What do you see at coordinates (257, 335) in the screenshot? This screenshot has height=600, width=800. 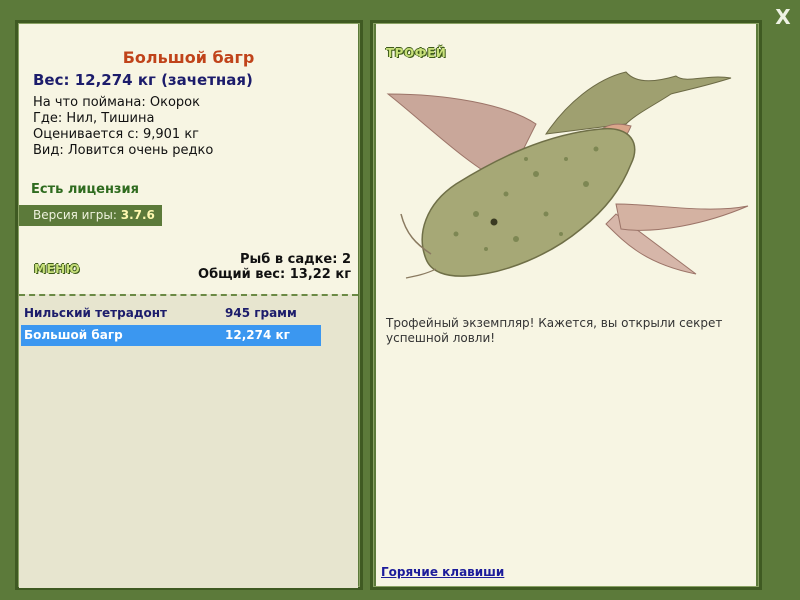 I see `keepnet-row-weight: 12,274 кг` at bounding box center [257, 335].